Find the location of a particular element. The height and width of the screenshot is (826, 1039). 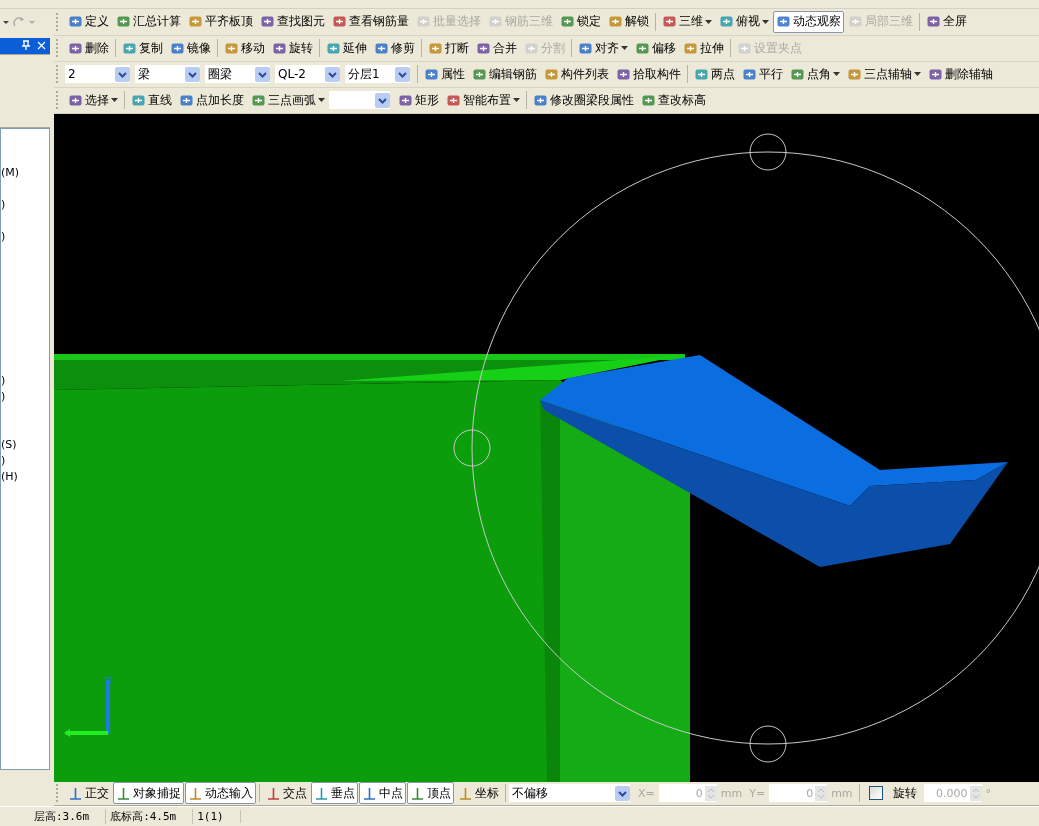

toolbar-button: 旋转 is located at coordinates (292, 48).